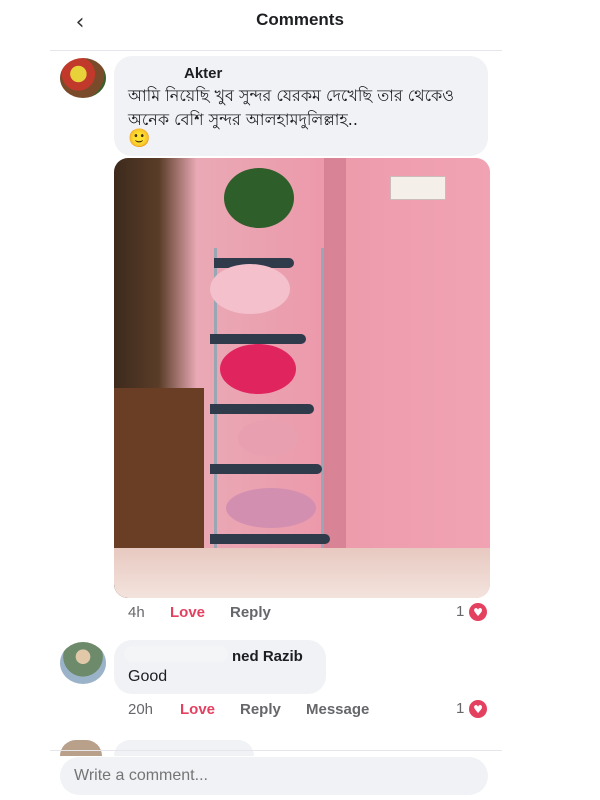 This screenshot has height=800, width=600. Describe the element at coordinates (141, 709) in the screenshot. I see `comment-time: 20h` at that location.